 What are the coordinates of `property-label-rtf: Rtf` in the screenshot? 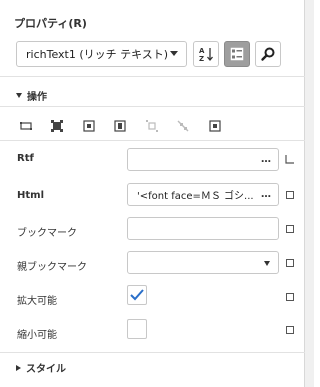 It's located at (25, 158).